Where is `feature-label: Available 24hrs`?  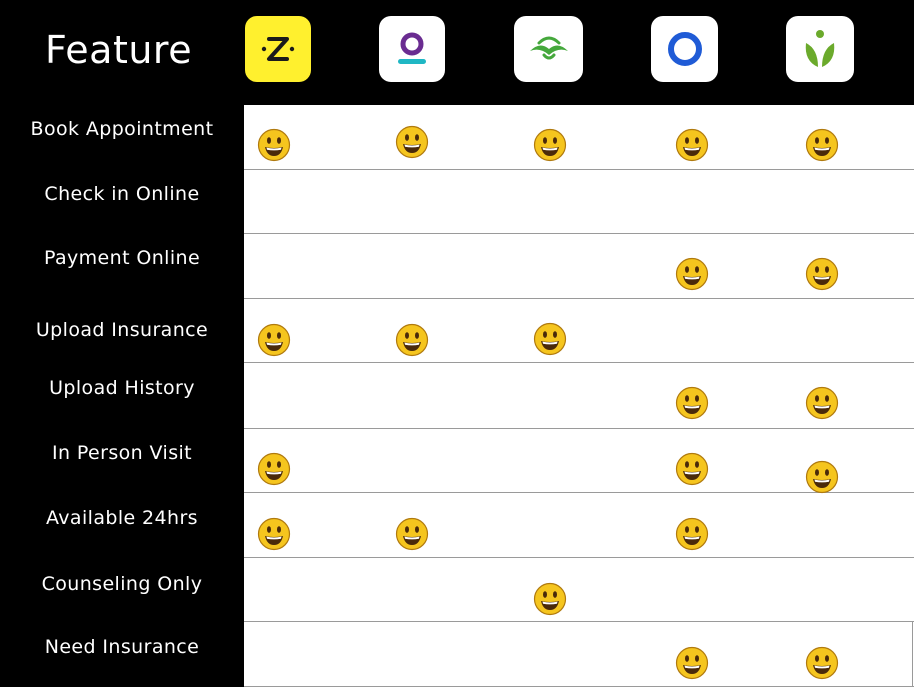
feature-label: Available 24hrs is located at coordinates (122, 518).